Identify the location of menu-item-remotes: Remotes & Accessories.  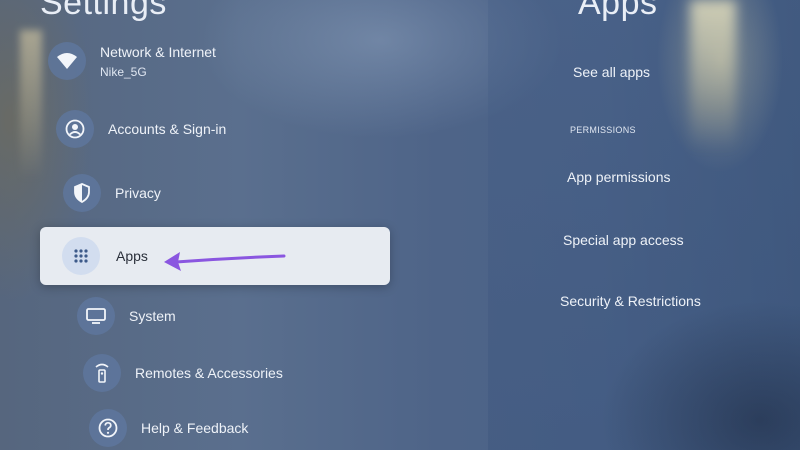
(183, 373).